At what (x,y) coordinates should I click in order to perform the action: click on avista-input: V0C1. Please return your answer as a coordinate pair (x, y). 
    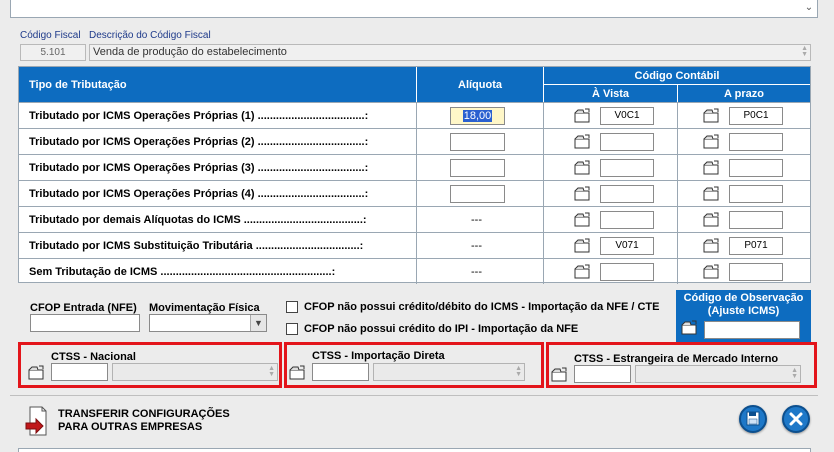
    Looking at the image, I should click on (627, 116).